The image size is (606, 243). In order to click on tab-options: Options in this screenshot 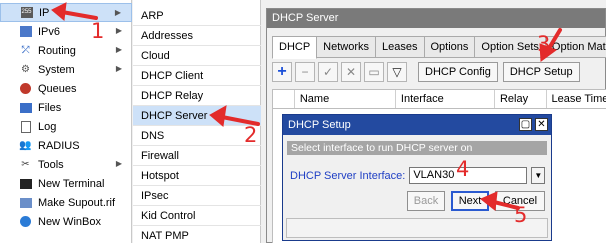, I will do `click(449, 47)`.